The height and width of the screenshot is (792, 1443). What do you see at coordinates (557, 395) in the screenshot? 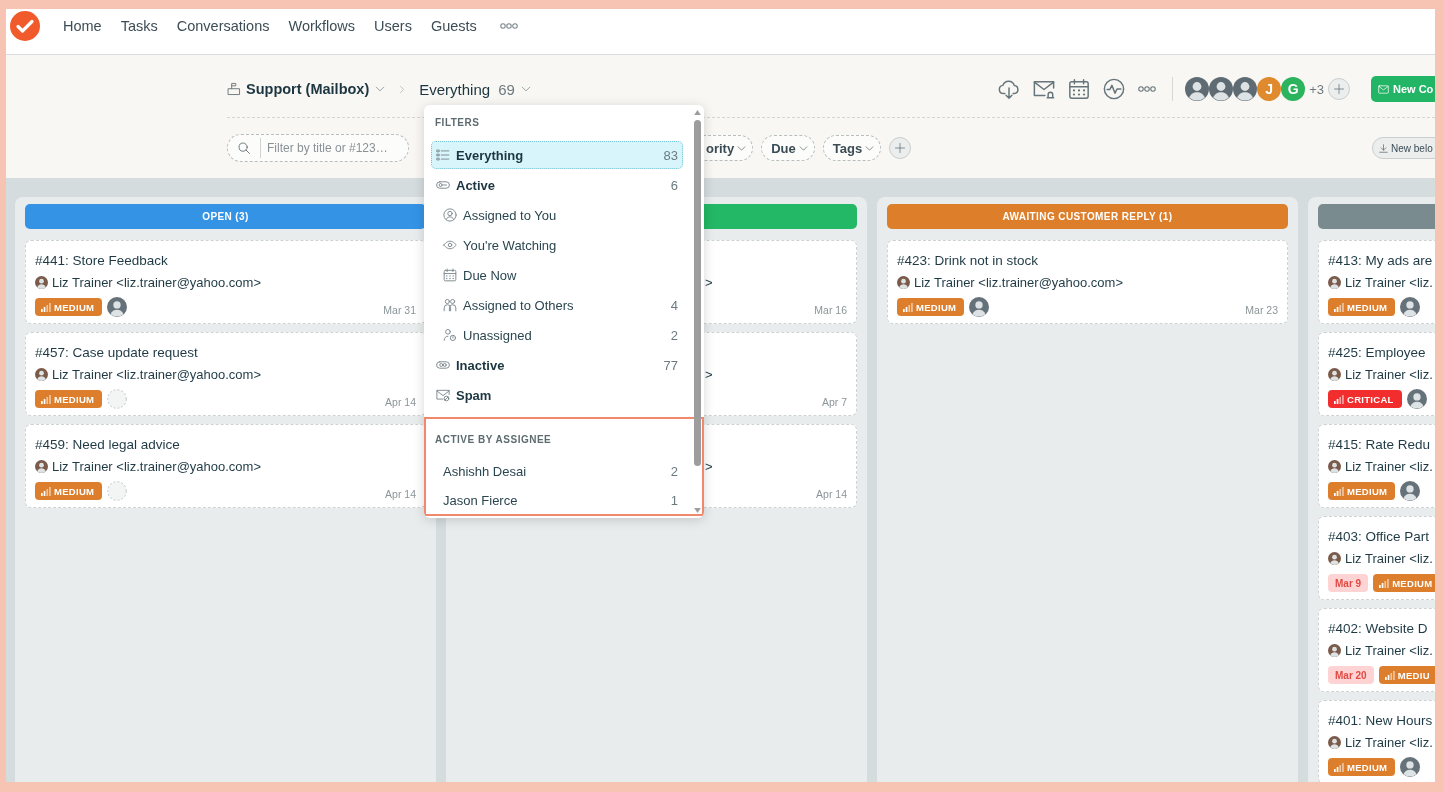
I see `filter-menu-item: Spam` at bounding box center [557, 395].